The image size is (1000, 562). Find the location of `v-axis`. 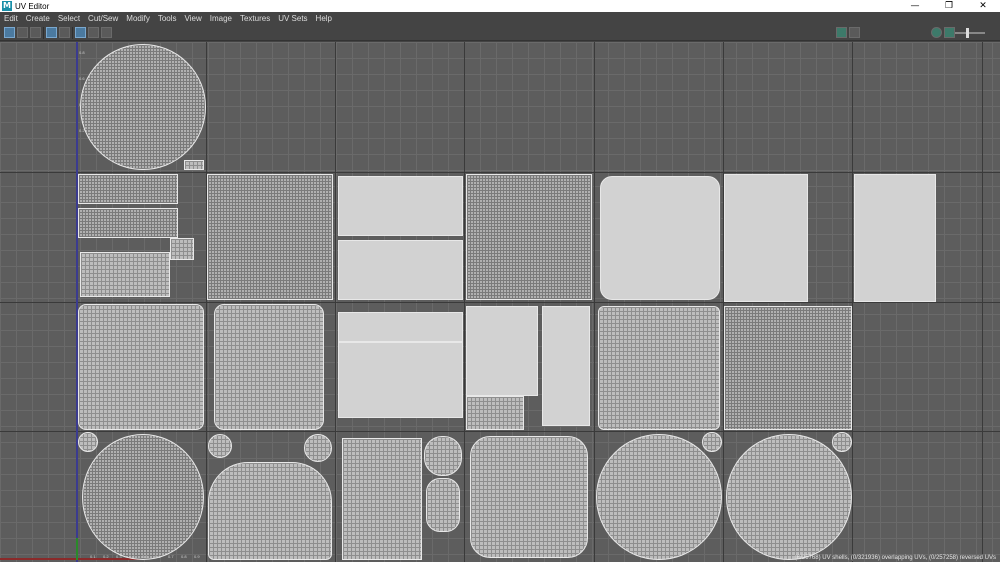

v-axis is located at coordinates (77, 302).